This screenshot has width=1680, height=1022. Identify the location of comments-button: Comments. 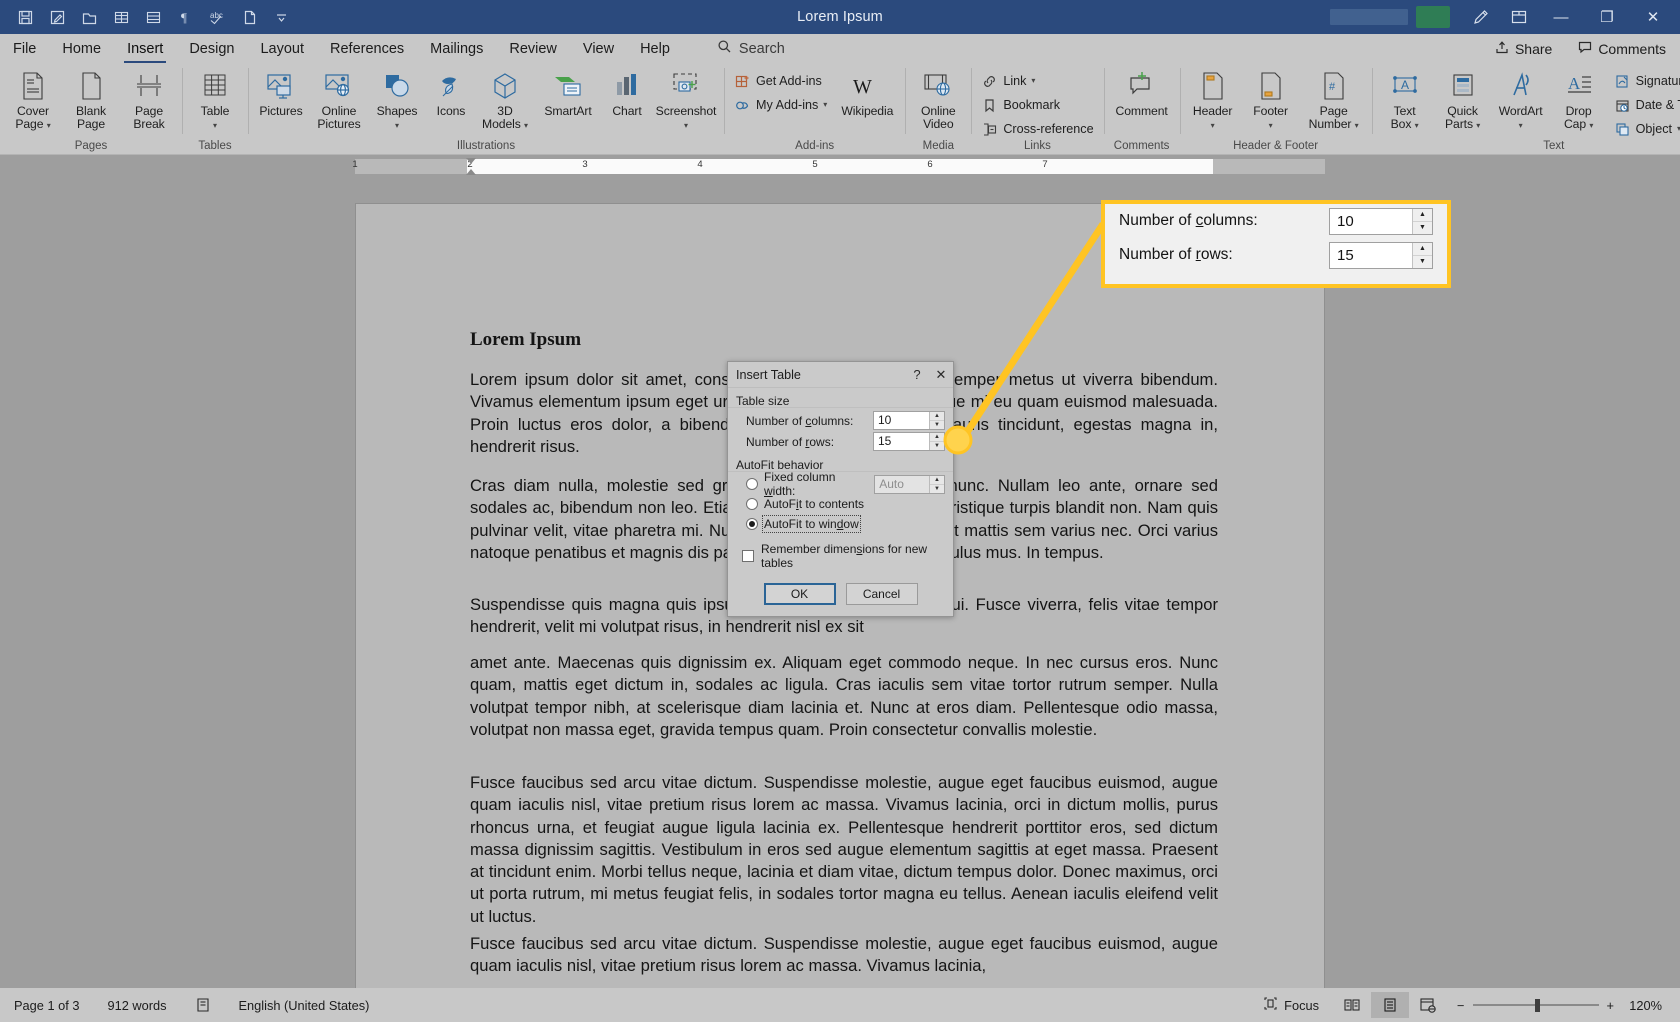
(1622, 48).